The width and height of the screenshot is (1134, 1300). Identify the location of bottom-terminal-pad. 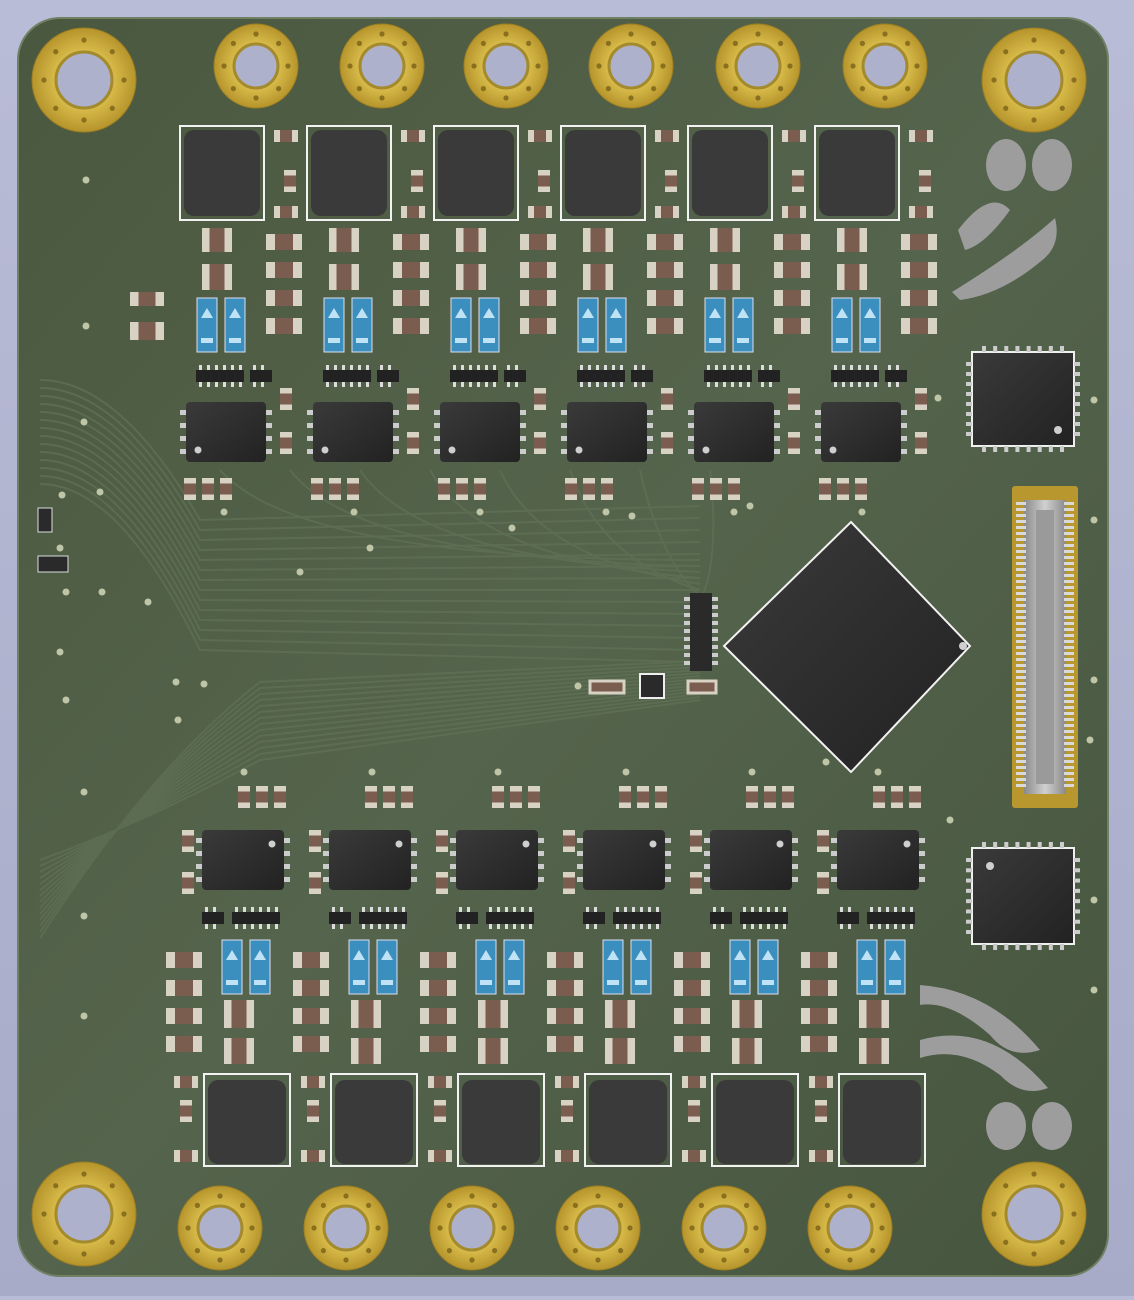
(724, 1228).